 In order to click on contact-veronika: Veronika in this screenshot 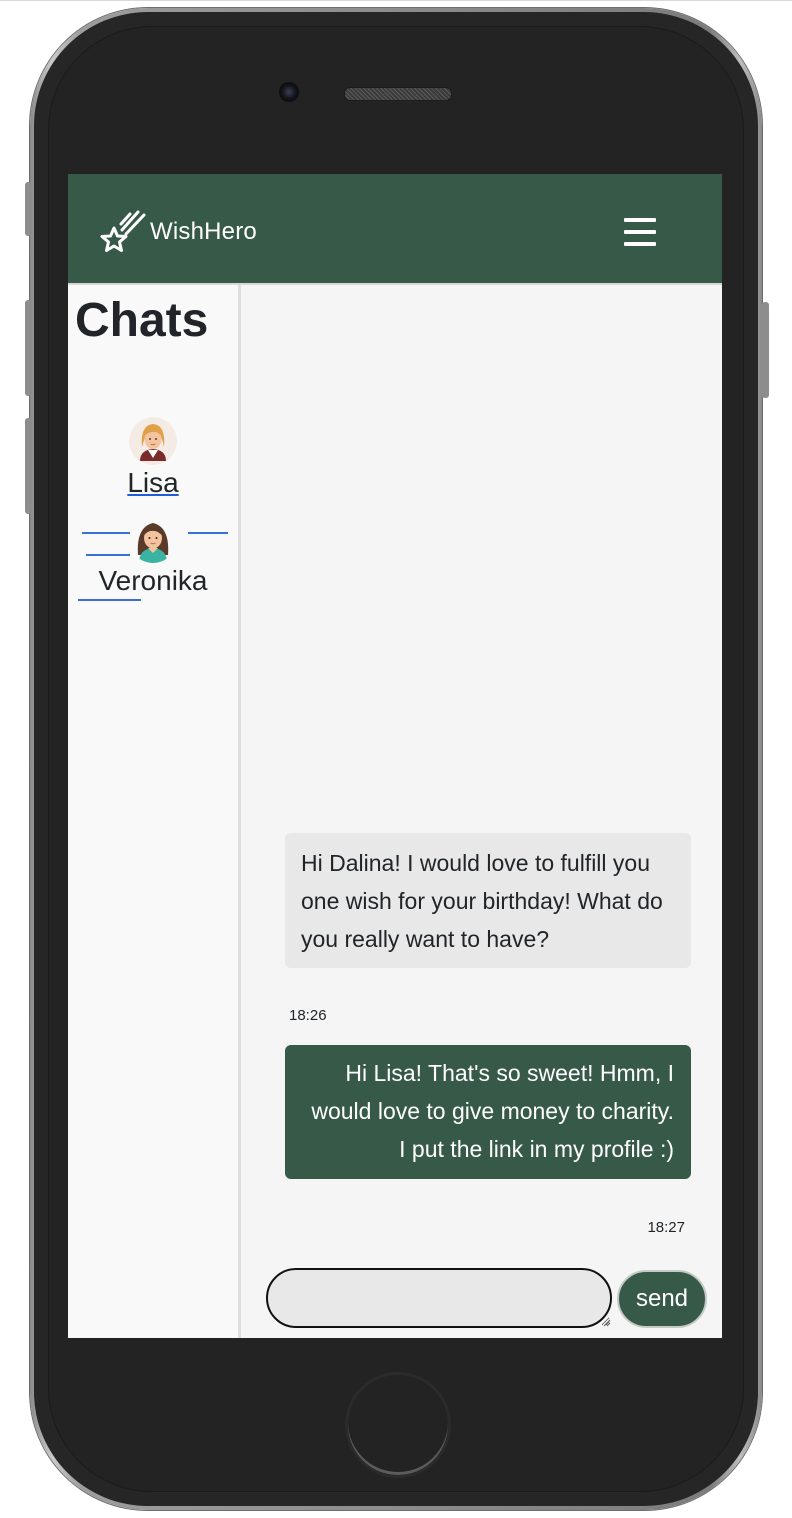, I will do `click(153, 560)`.